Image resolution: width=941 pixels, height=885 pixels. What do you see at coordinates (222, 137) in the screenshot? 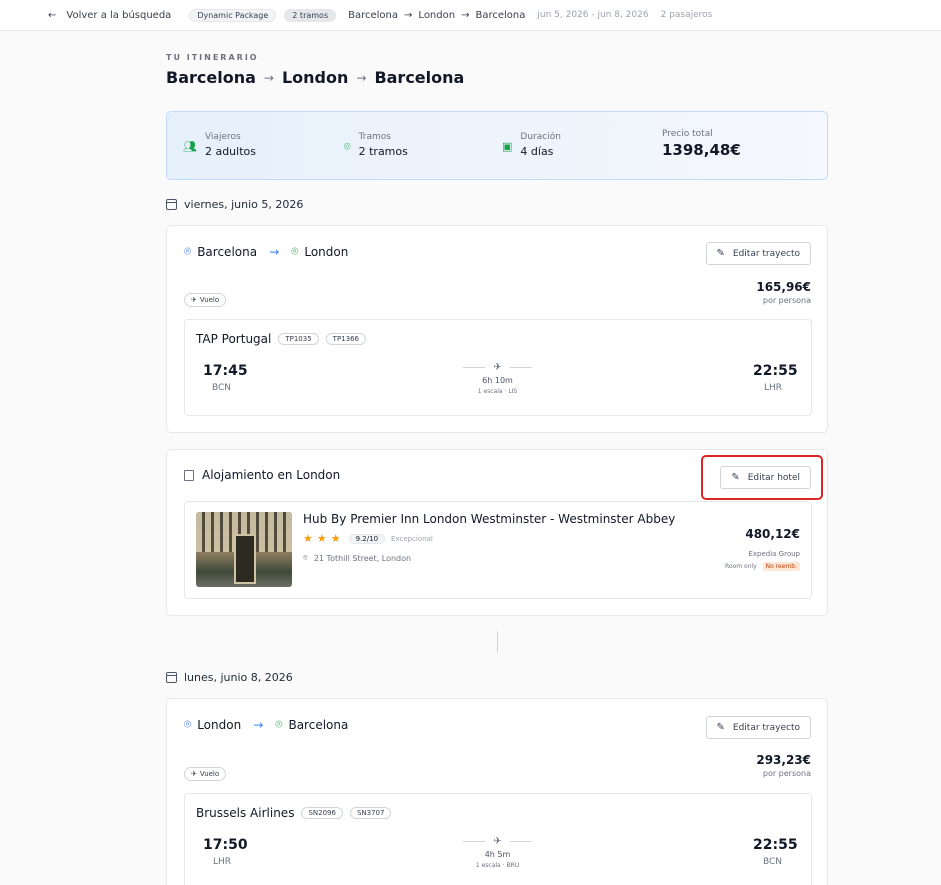
I see `summary-label: Viajeros` at bounding box center [222, 137].